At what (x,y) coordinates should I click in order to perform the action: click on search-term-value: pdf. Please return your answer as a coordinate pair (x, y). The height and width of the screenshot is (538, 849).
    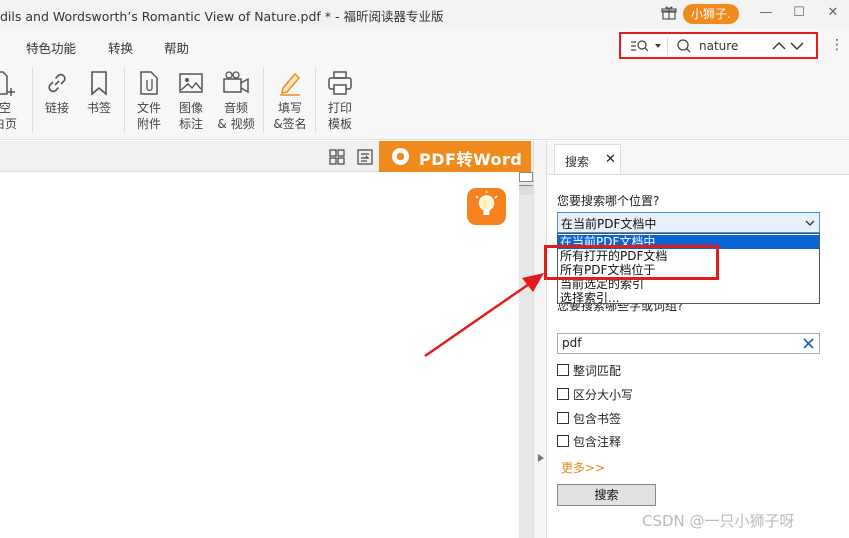
    Looking at the image, I should click on (572, 343).